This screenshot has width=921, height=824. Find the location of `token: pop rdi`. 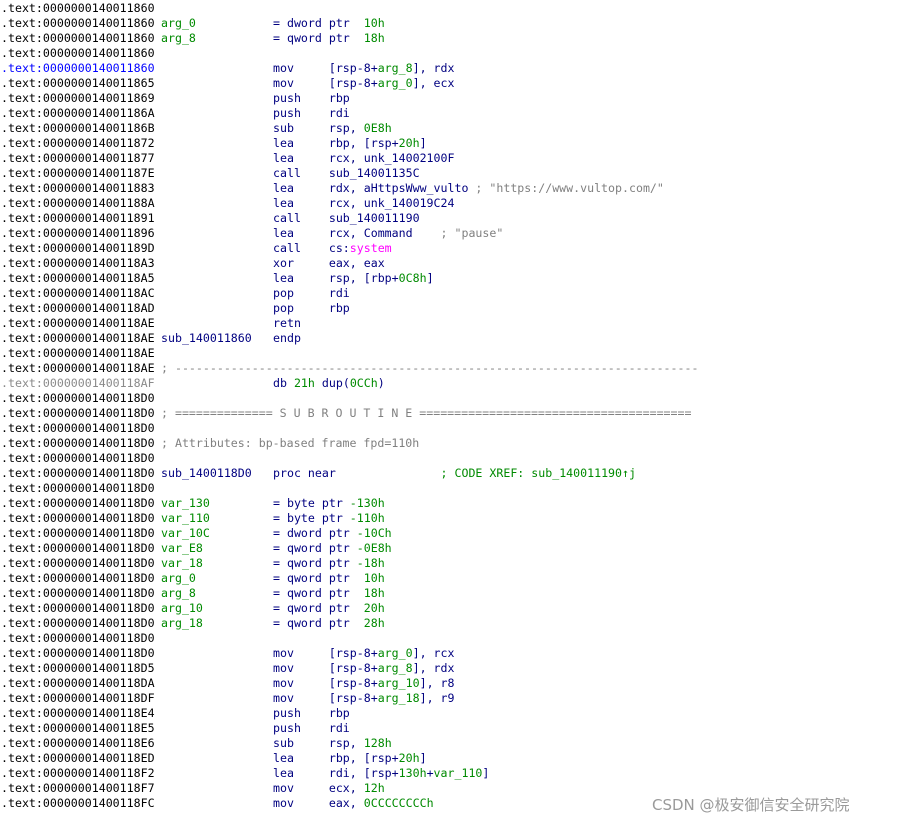

token: pop rdi is located at coordinates (311, 293).